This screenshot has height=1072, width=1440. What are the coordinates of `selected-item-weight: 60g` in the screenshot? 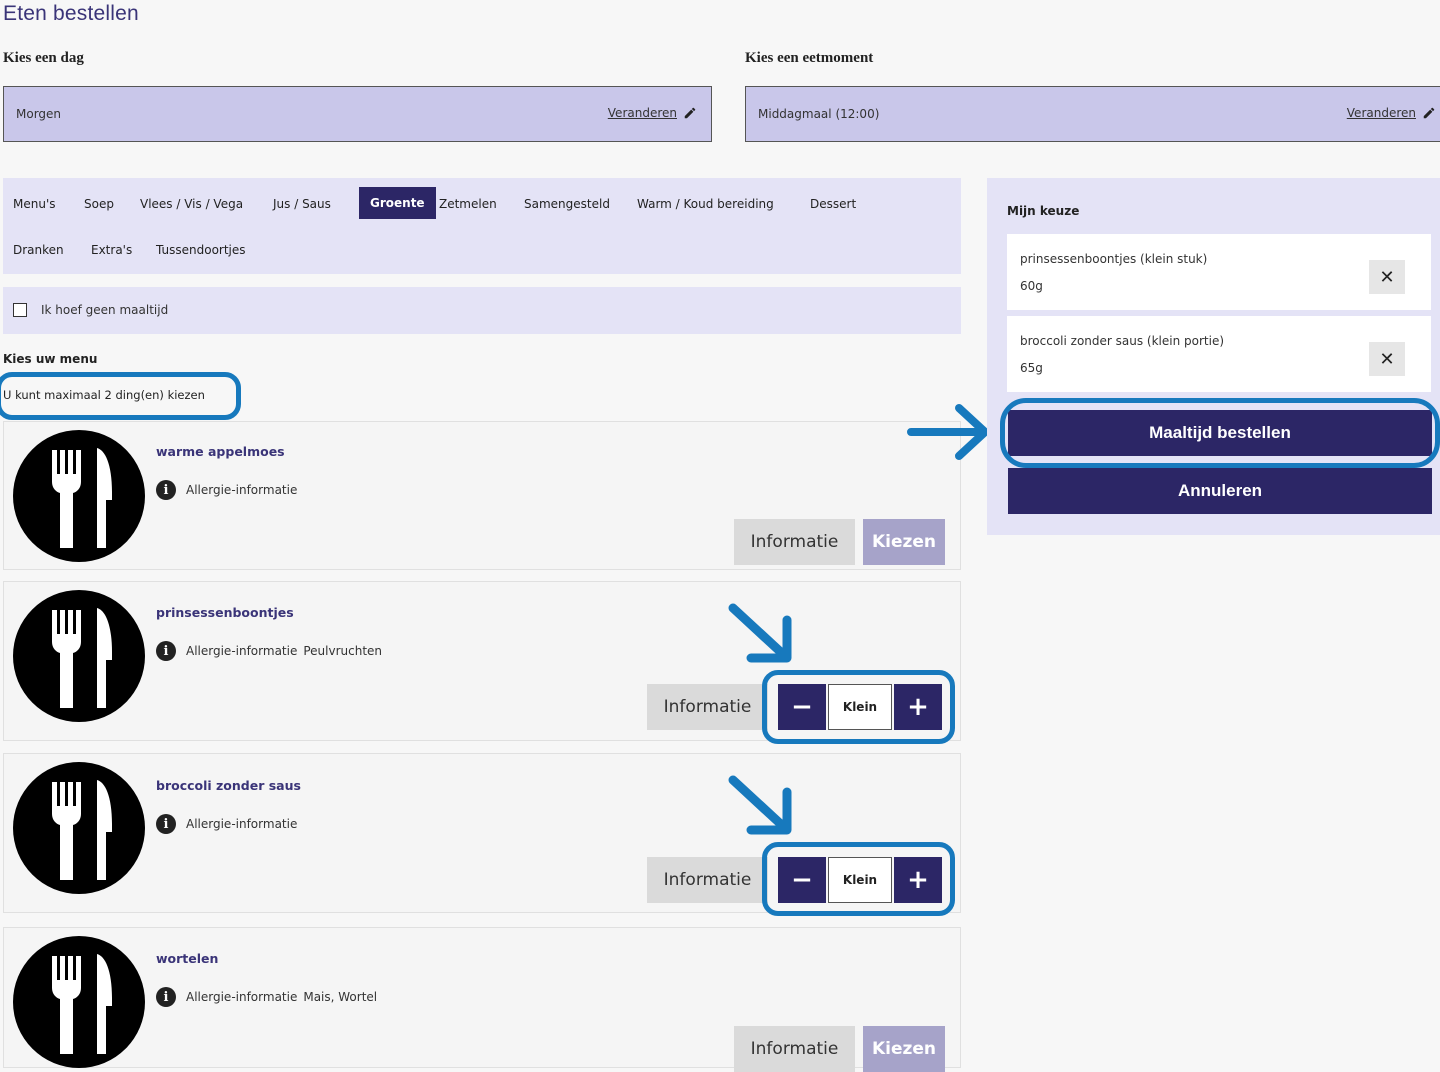 It's located at (1031, 286).